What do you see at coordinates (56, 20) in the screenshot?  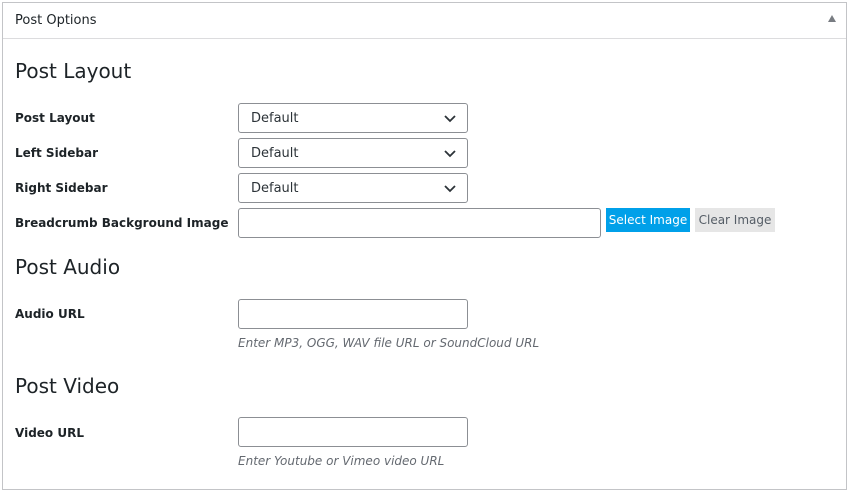 I see `metabox-title: Post Options` at bounding box center [56, 20].